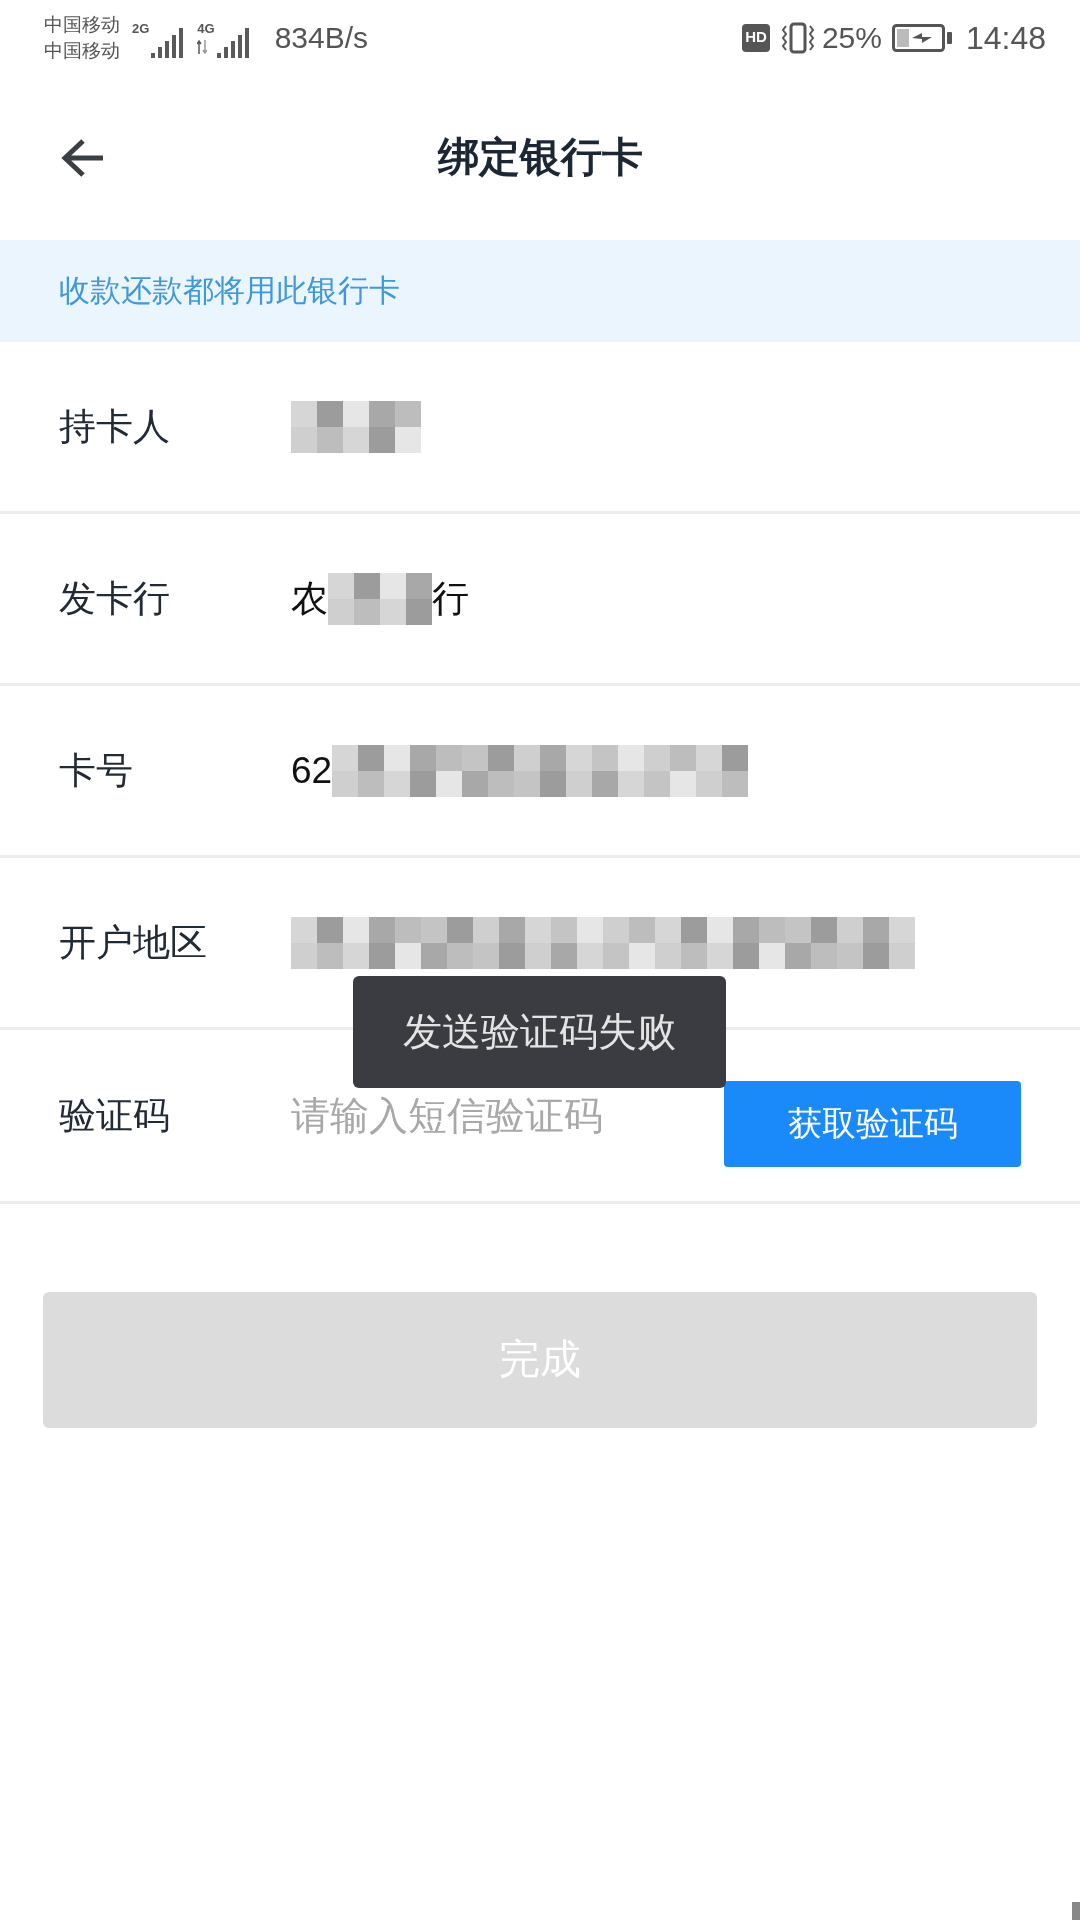 This screenshot has height=1920, width=1080. What do you see at coordinates (309, 598) in the screenshot?
I see `field-value: 农` at bounding box center [309, 598].